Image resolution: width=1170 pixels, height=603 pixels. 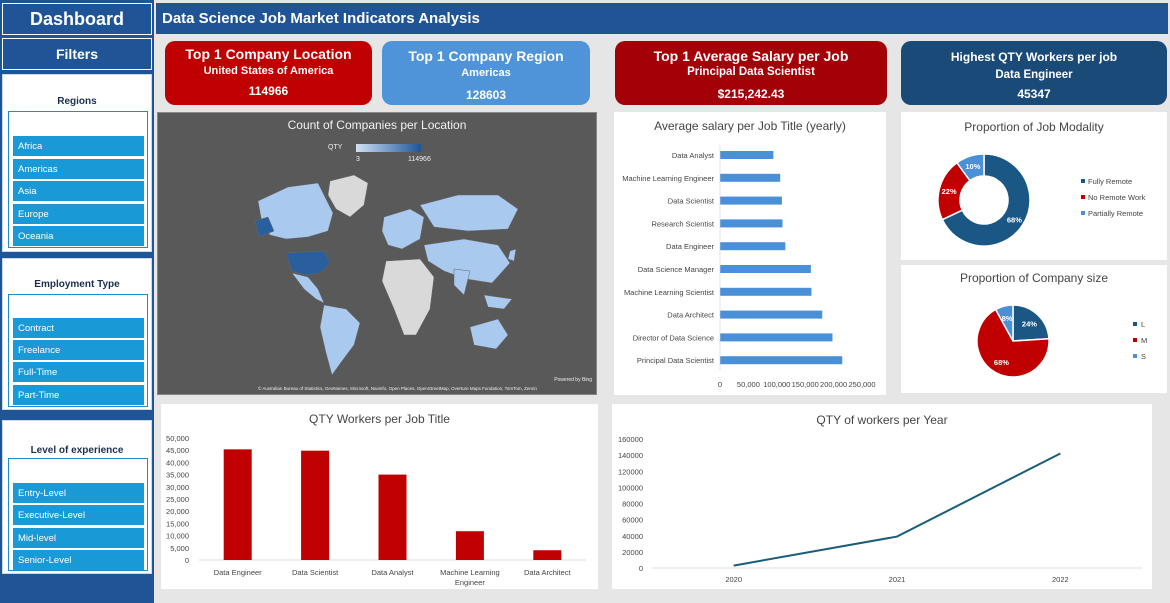 I want to click on kpi-value: 114966, so click(x=268, y=91).